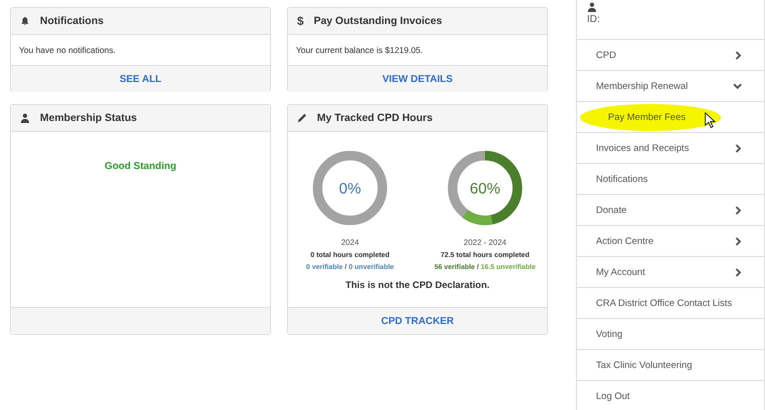  What do you see at coordinates (350, 189) in the screenshot?
I see `percent-text: 0%` at bounding box center [350, 189].